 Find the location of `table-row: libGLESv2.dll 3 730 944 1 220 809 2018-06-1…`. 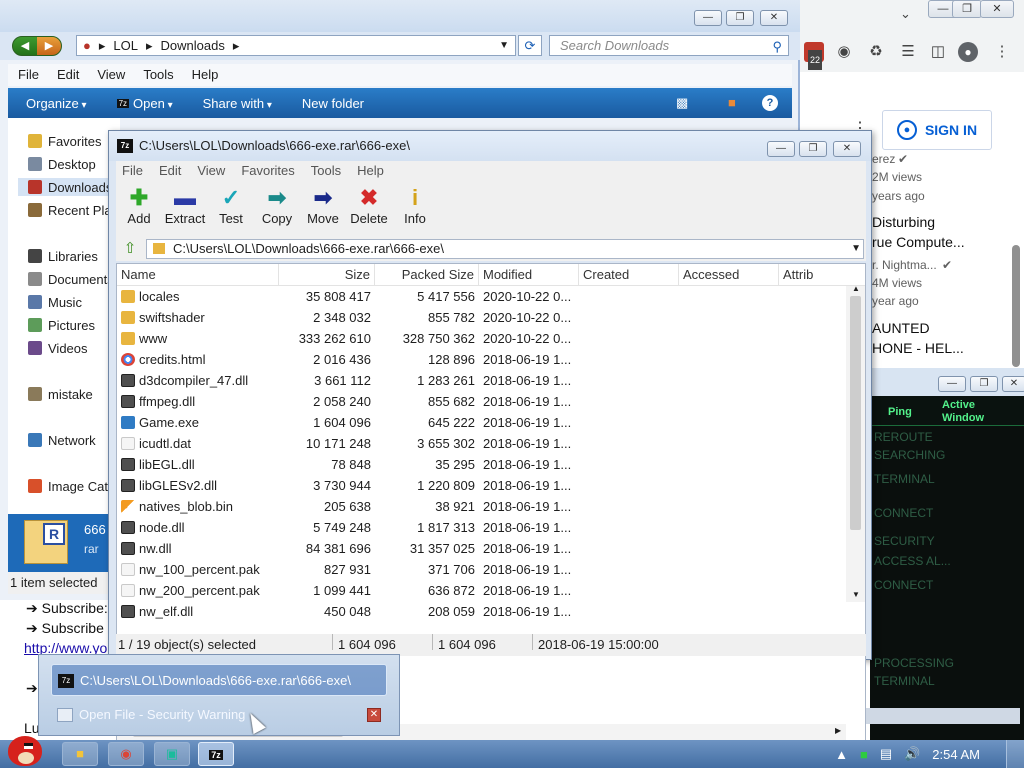

table-row: libGLESv2.dll 3 730 944 1 220 809 2018-06-1… is located at coordinates (483, 485).